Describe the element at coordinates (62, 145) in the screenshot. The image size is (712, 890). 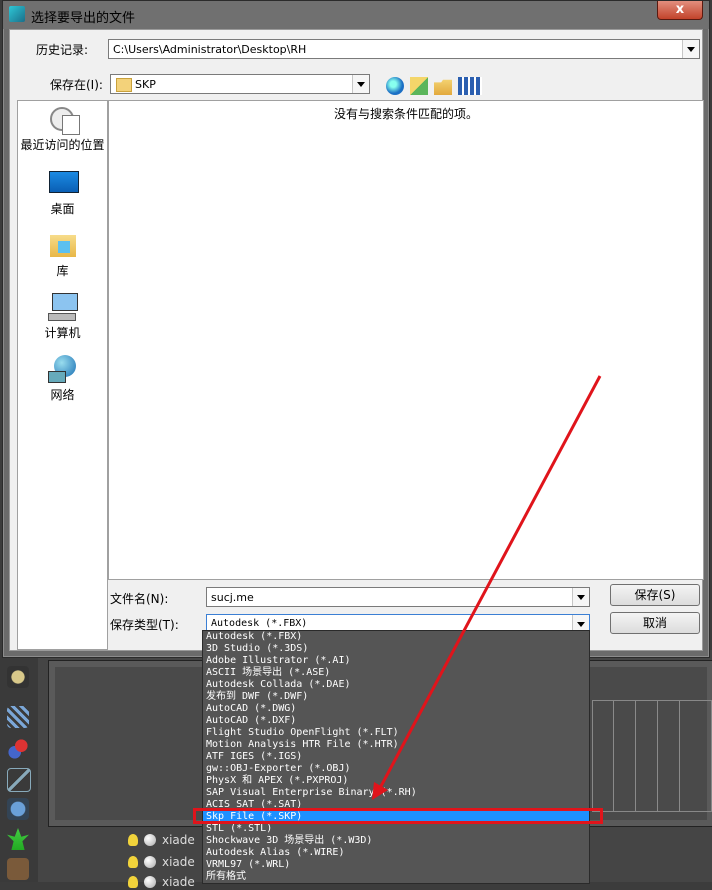
I see `place-label: 最近访问的位置` at that location.